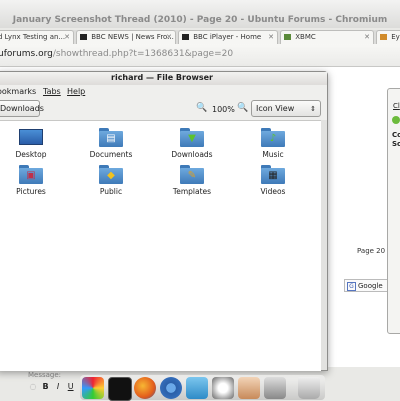  I want to click on pictures-folder-icon: ▣, so click(31, 174).